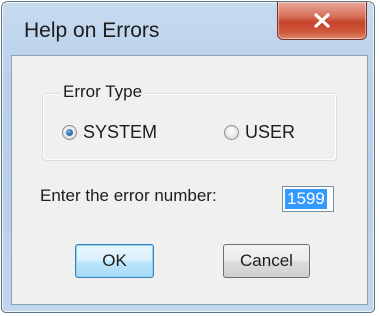  I want to click on radio-system: SYSTEM, so click(109, 132).